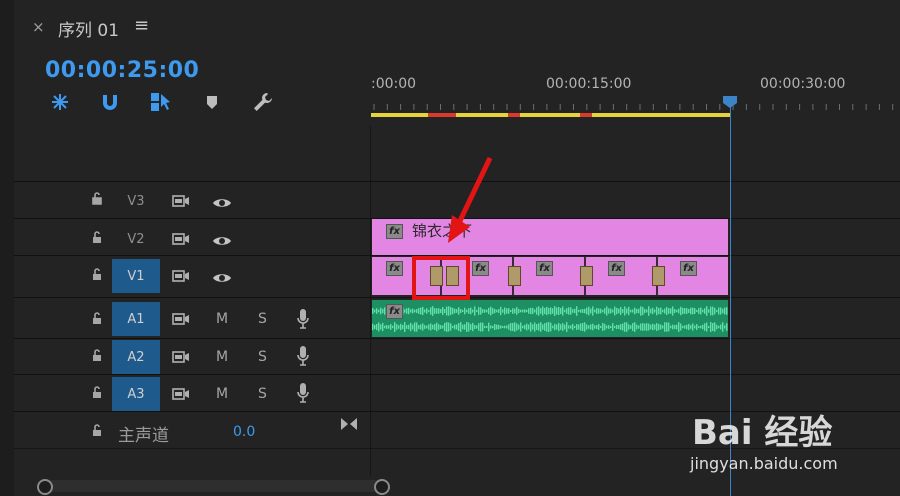 The height and width of the screenshot is (496, 900). I want to click on magnet-snap-icon, so click(110, 102).